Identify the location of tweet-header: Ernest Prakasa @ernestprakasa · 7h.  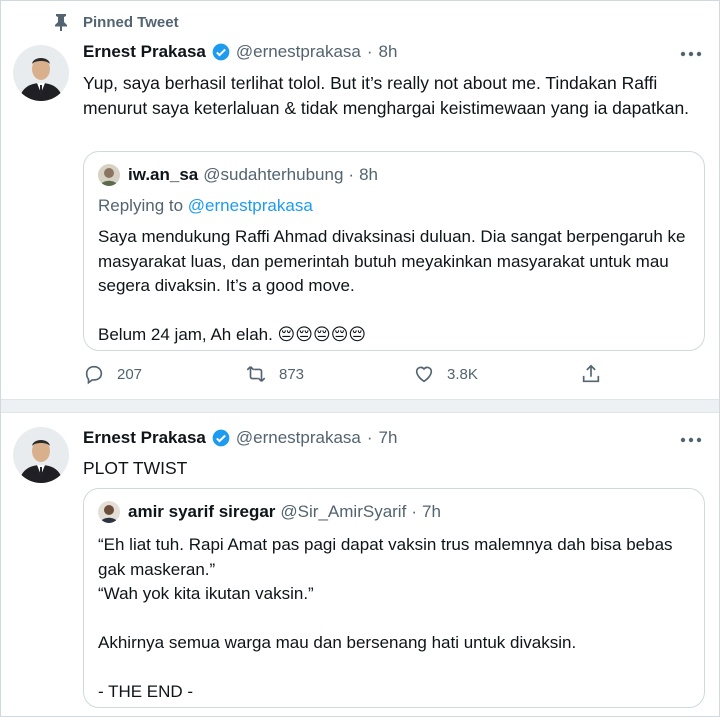
(240, 438).